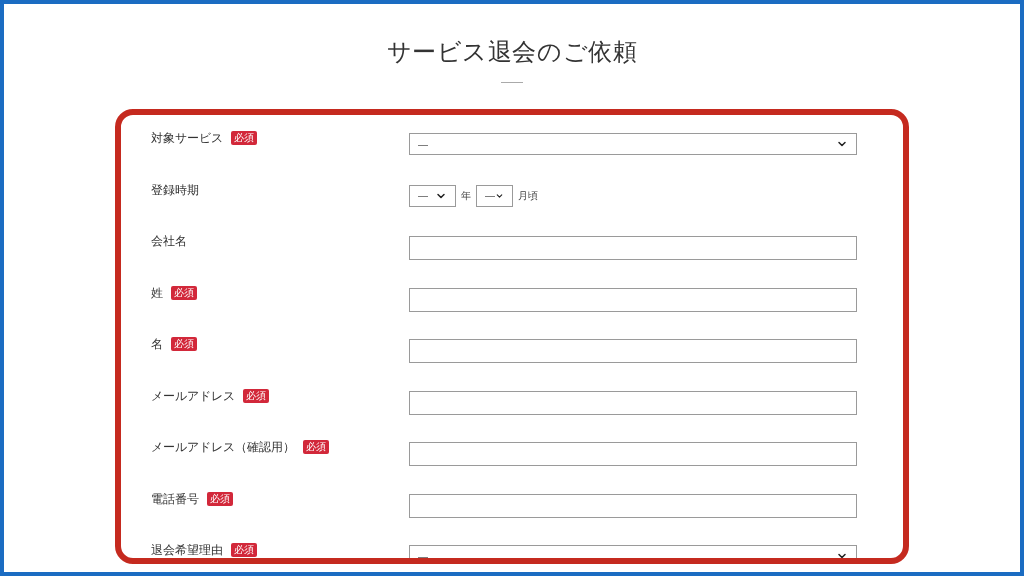 The height and width of the screenshot is (576, 1024). What do you see at coordinates (157, 344) in the screenshot?
I see `field-label: 名` at bounding box center [157, 344].